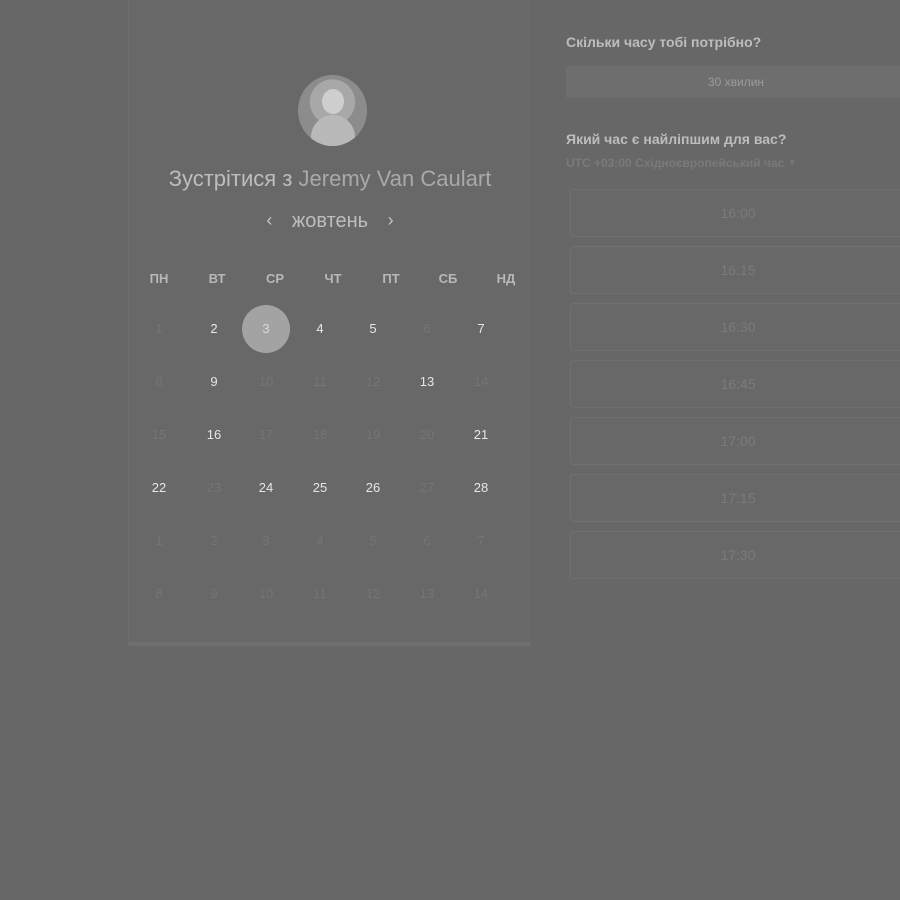 The width and height of the screenshot is (900, 900). Describe the element at coordinates (395, 178) in the screenshot. I see `host-name: Jeremy Van Caulart` at that location.